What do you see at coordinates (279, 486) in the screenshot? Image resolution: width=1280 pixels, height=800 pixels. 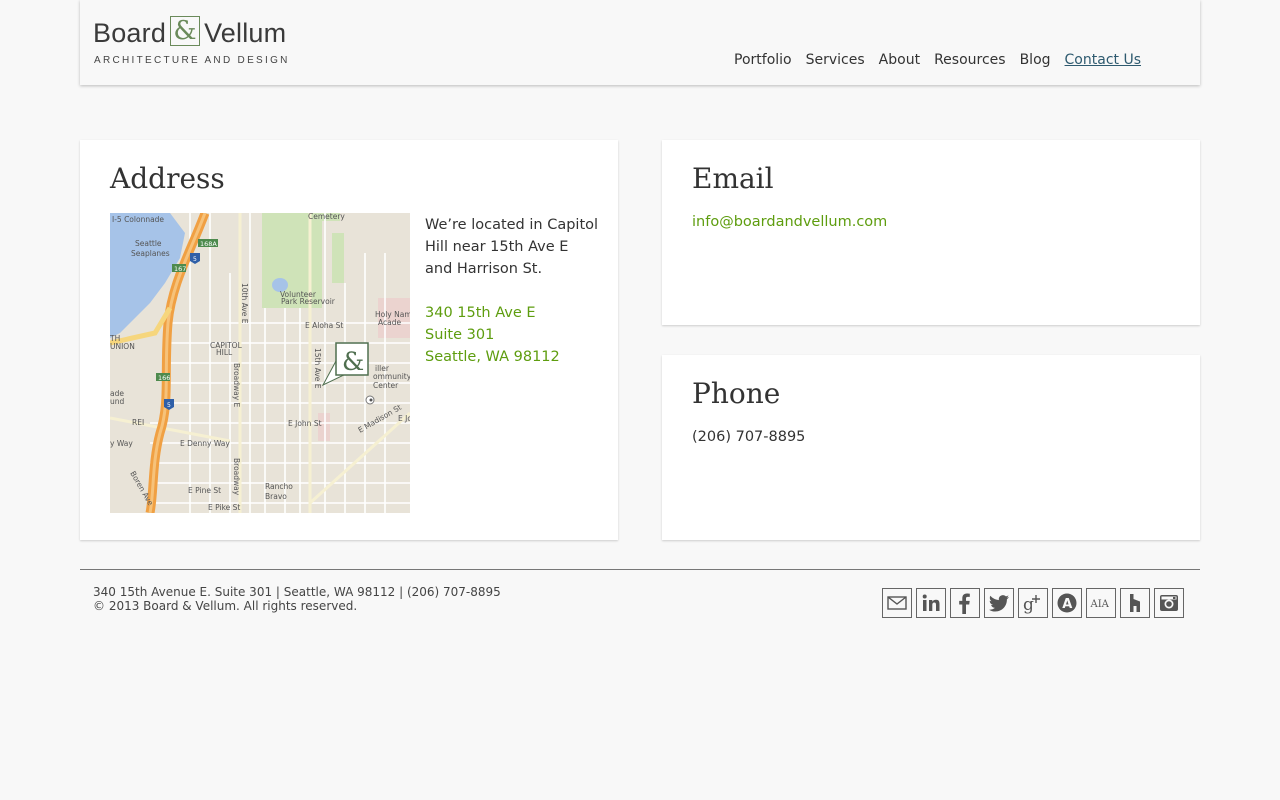 I see `svg-text: Rancho` at bounding box center [279, 486].